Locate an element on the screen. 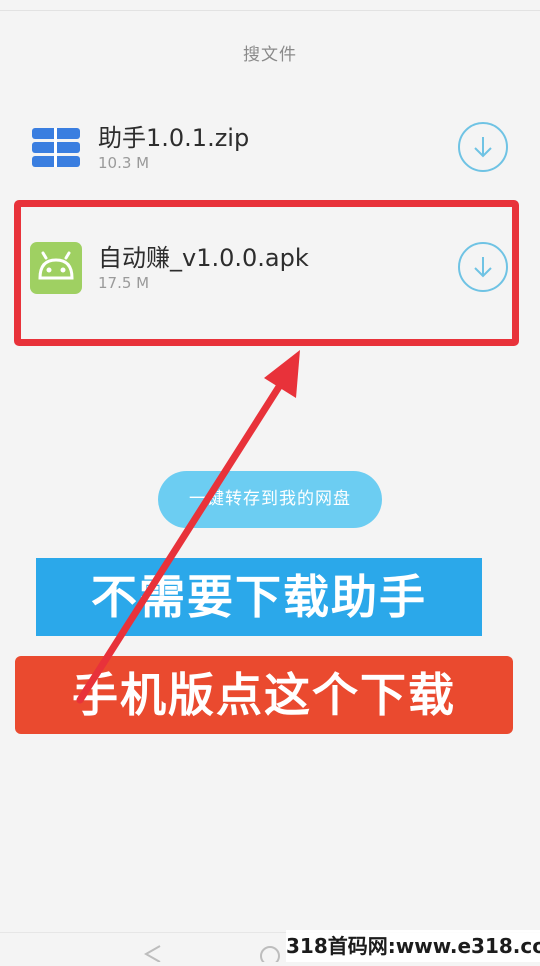 The height and width of the screenshot is (966, 540). download-button is located at coordinates (483, 147).